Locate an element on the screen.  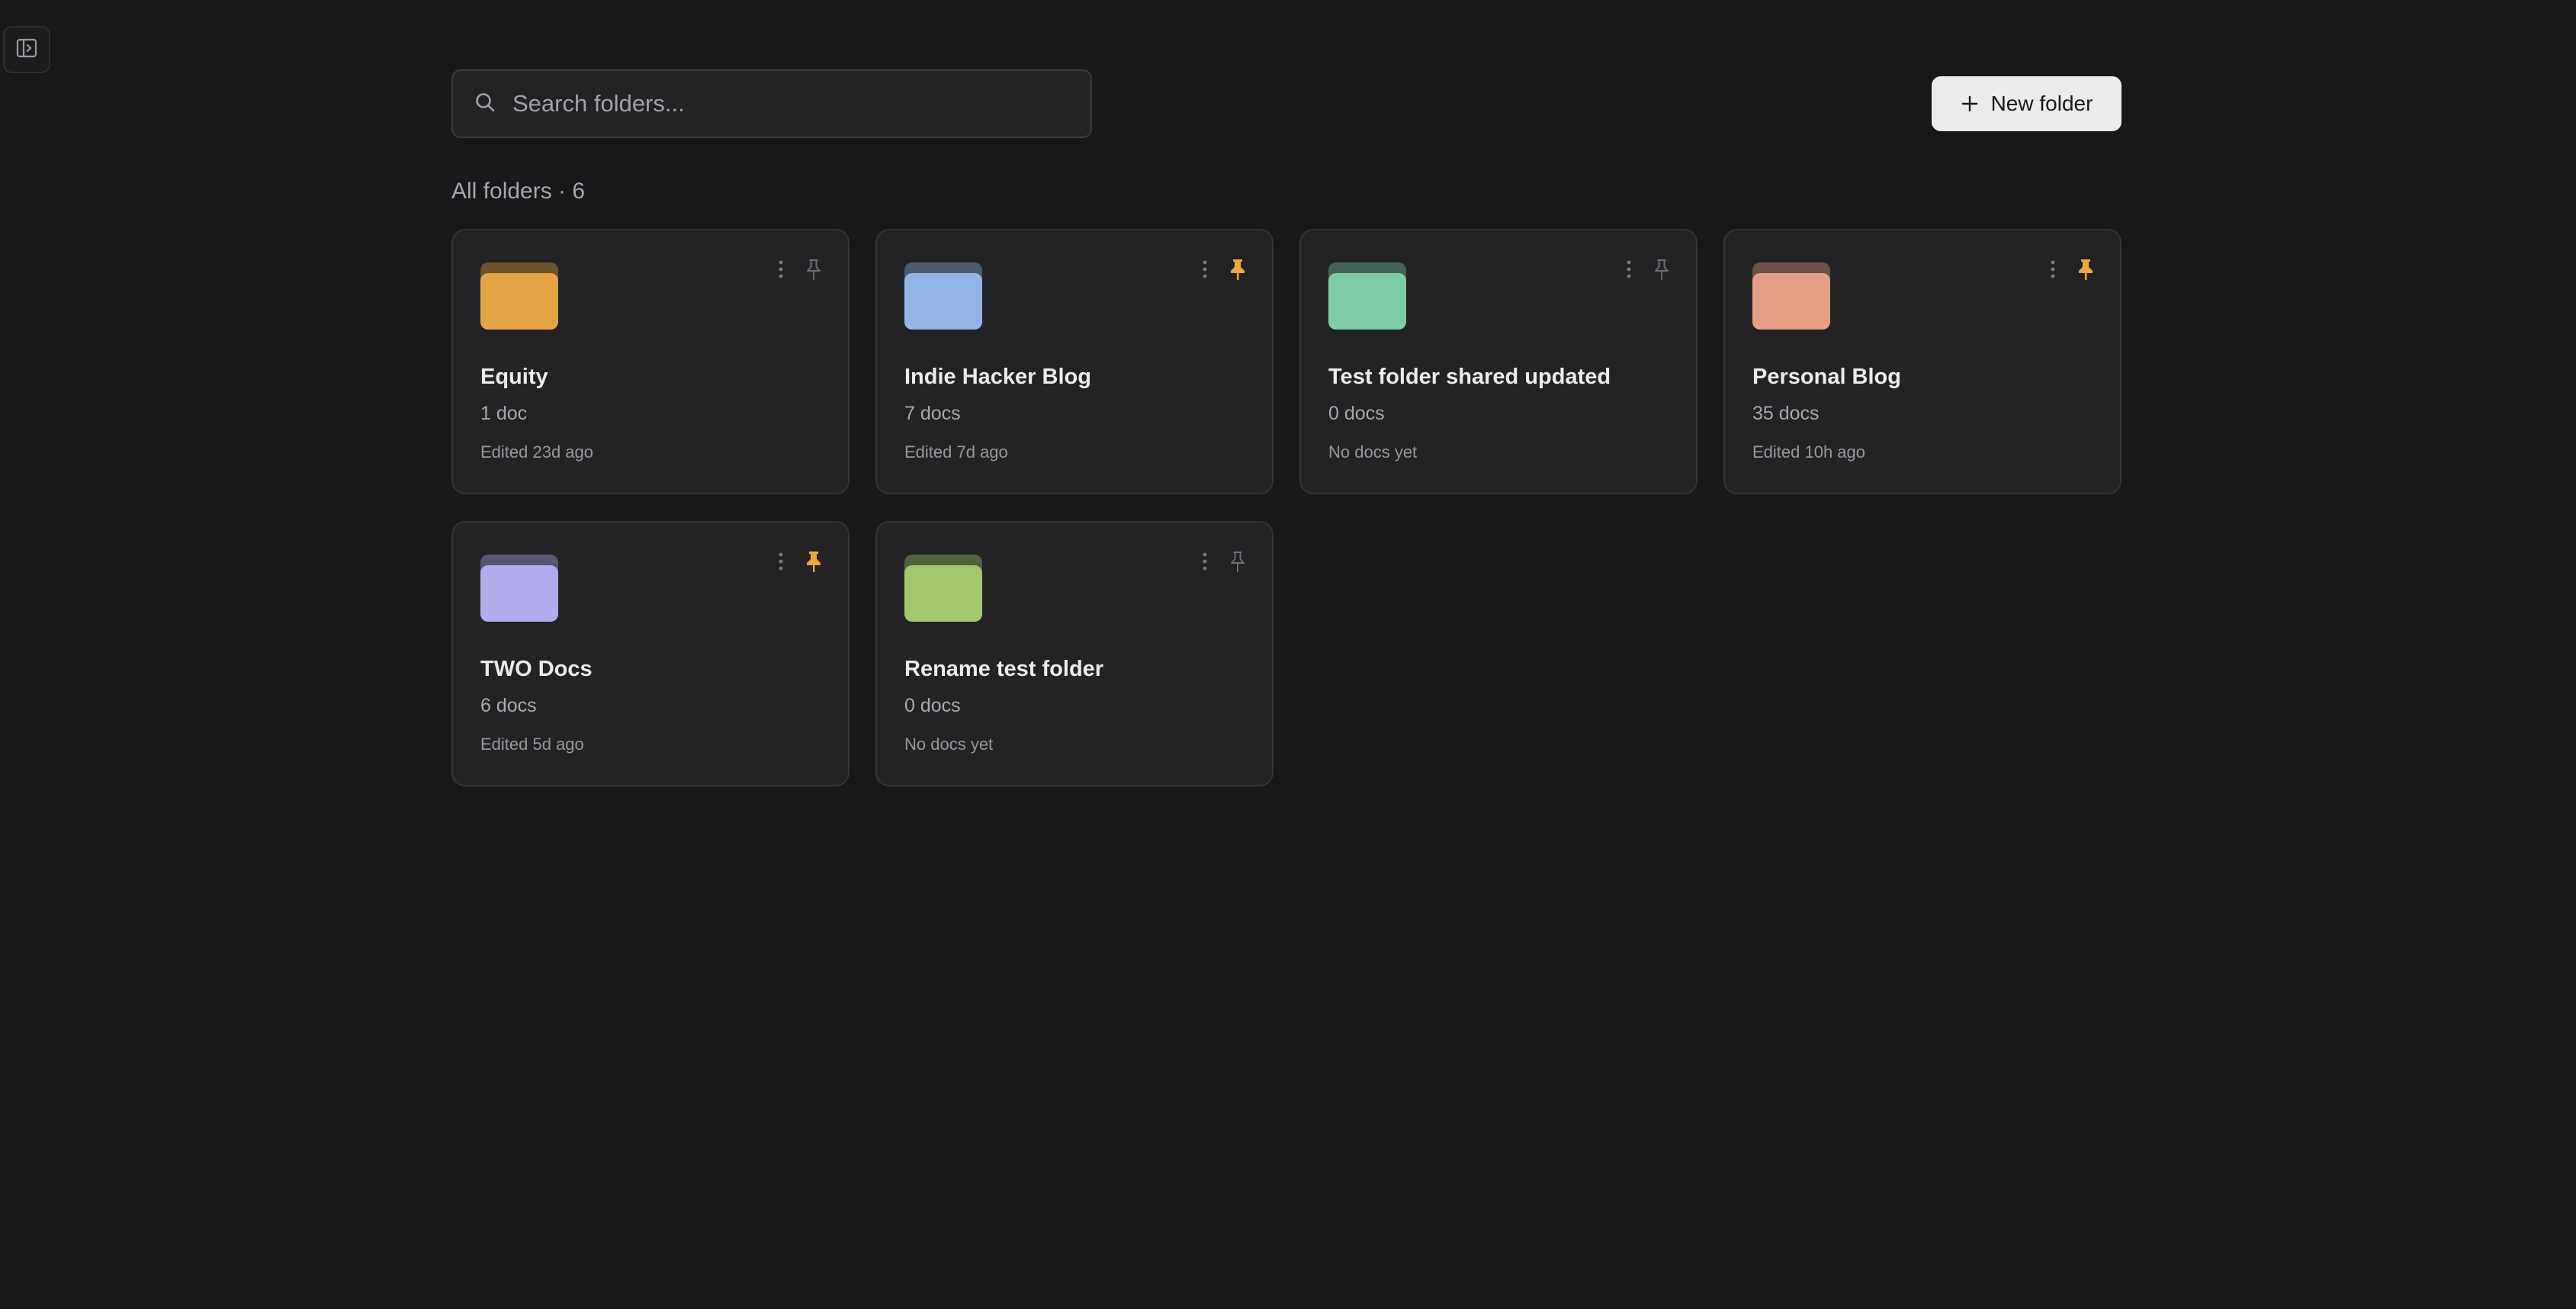
folder-doc-count: 7 docs is located at coordinates (933, 413).